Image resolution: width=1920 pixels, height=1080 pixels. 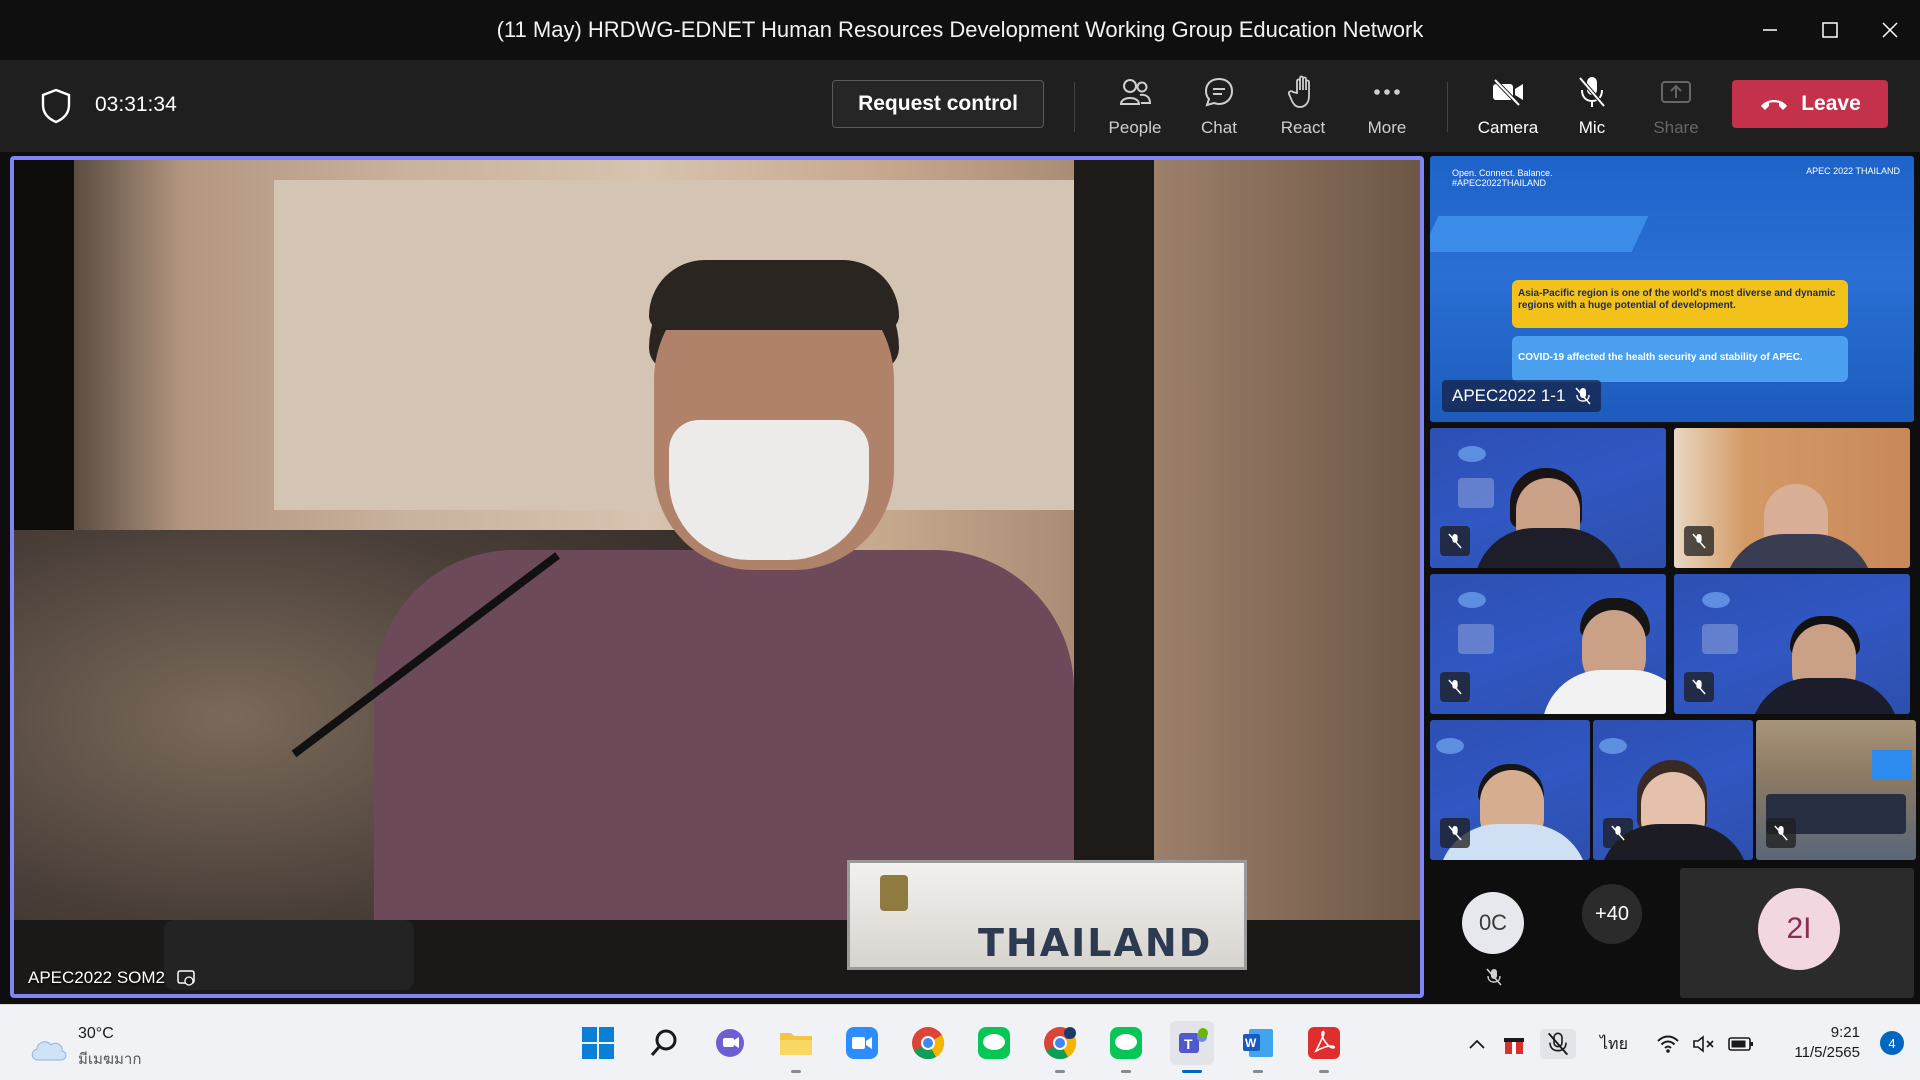 What do you see at coordinates (1592, 109) in the screenshot?
I see `mic-button: Mic` at bounding box center [1592, 109].